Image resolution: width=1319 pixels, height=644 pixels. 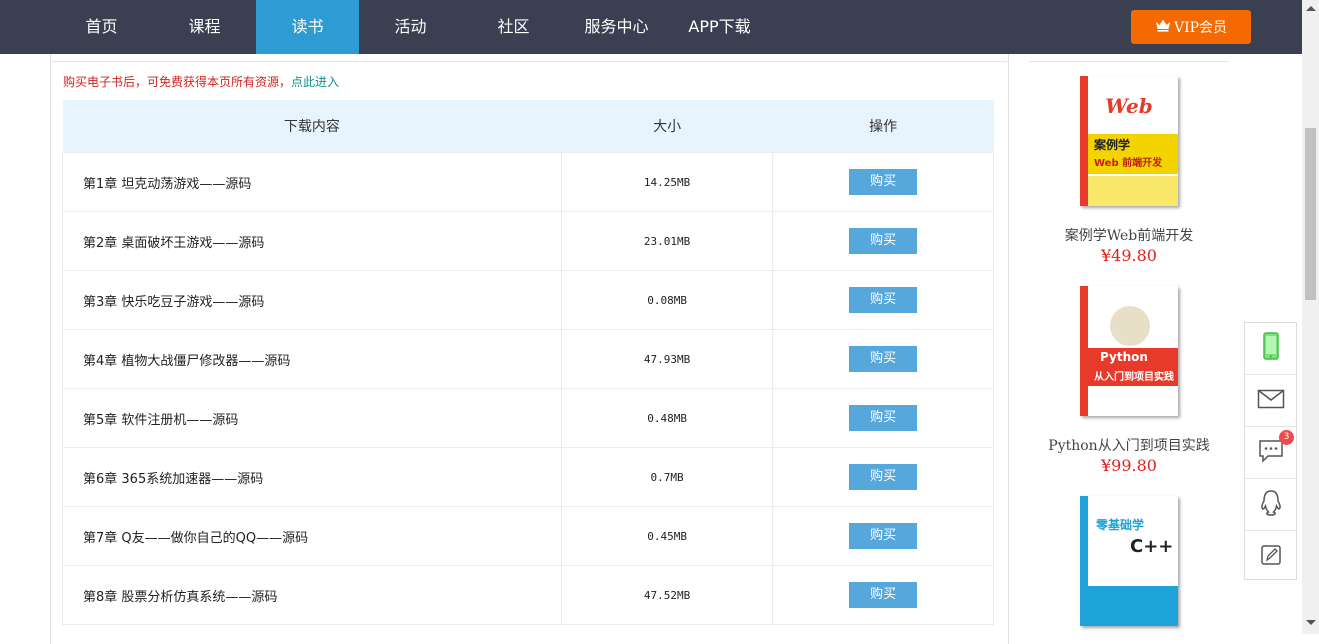 I want to click on nav-item-reading: 读书, so click(x=307, y=27).